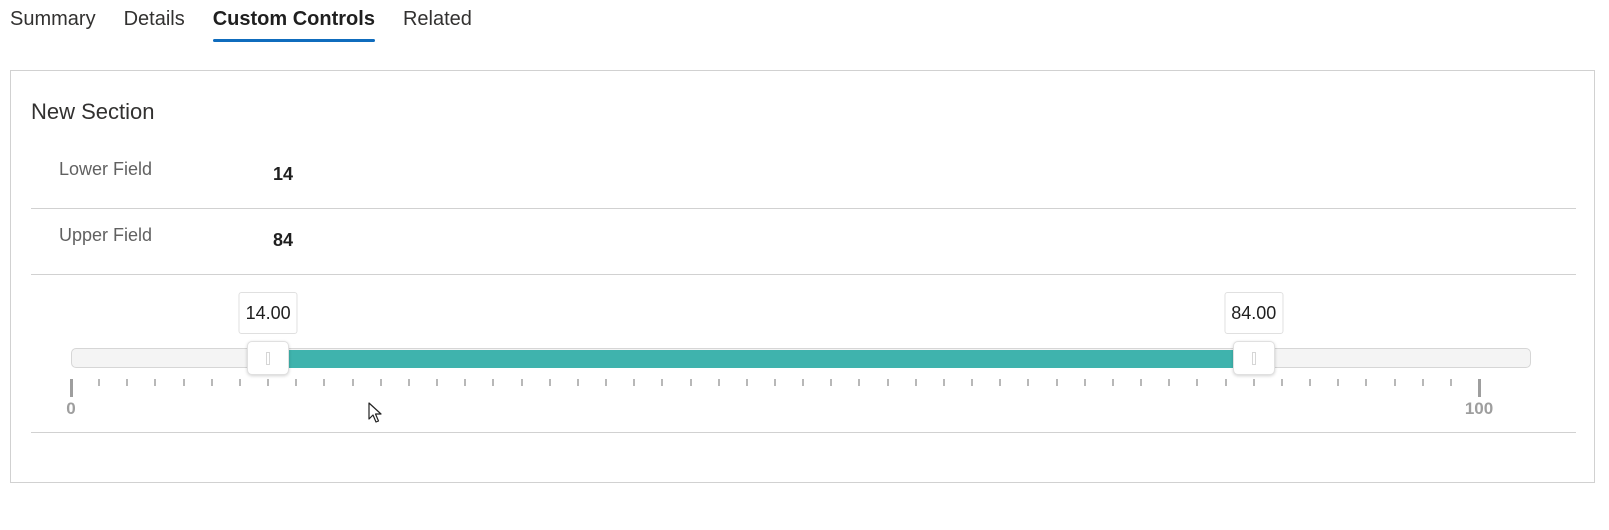  Describe the element at coordinates (106, 235) in the screenshot. I see `upper-field-label: Upper Field` at that location.